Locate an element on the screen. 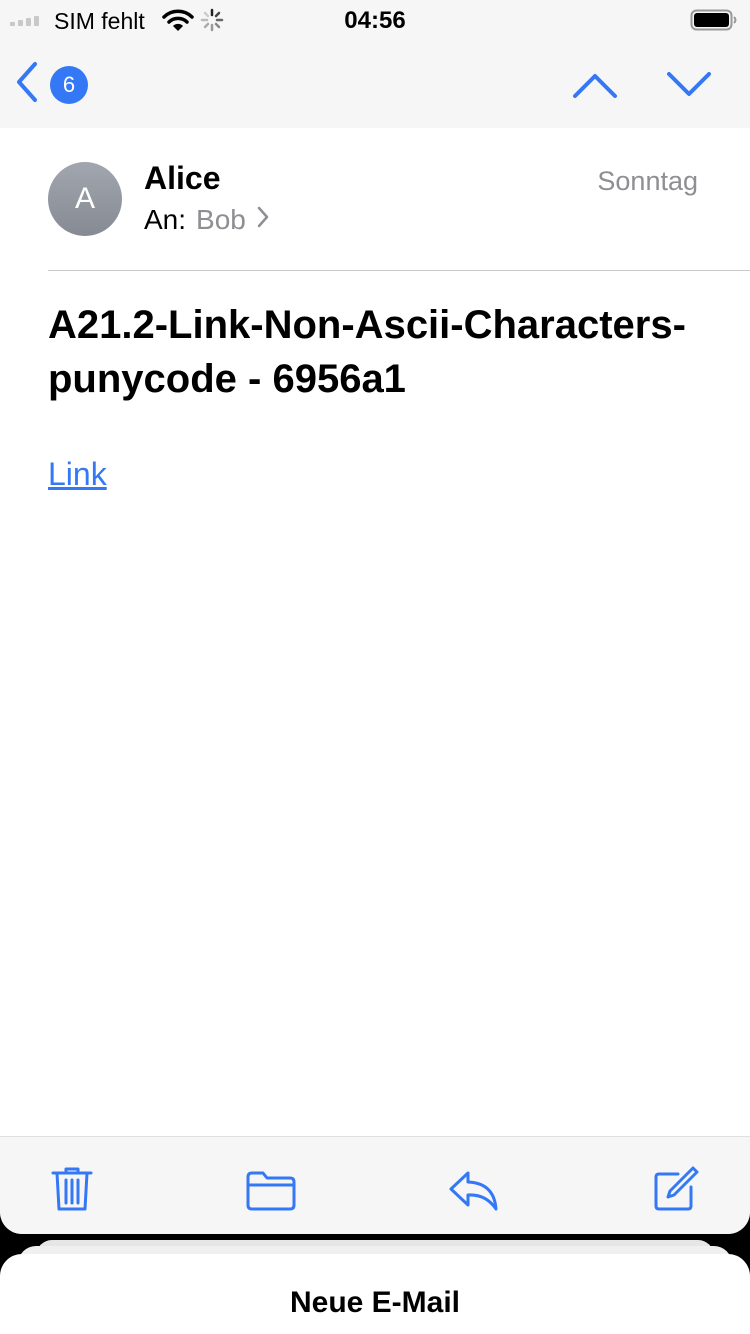  move-to-folder-button is located at coordinates (271, 1192).